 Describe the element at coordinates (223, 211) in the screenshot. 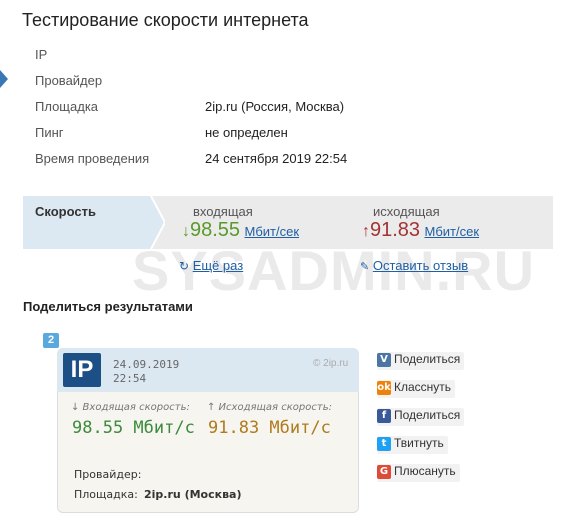

I see `incoming-label: входящая` at that location.